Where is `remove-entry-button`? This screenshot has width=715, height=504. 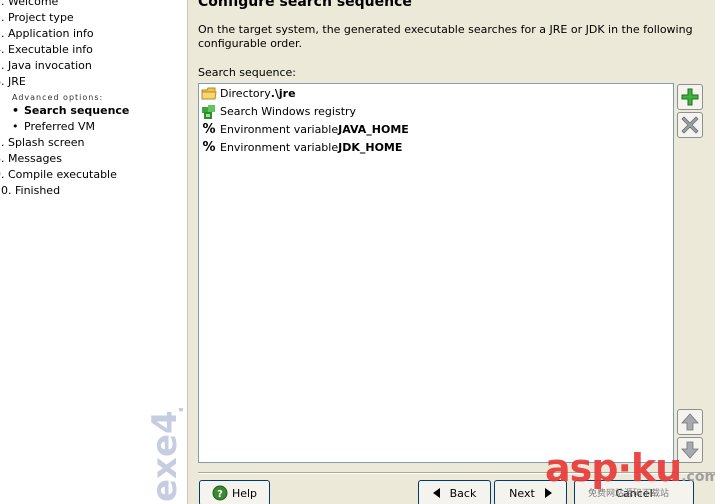
remove-entry-button is located at coordinates (690, 125).